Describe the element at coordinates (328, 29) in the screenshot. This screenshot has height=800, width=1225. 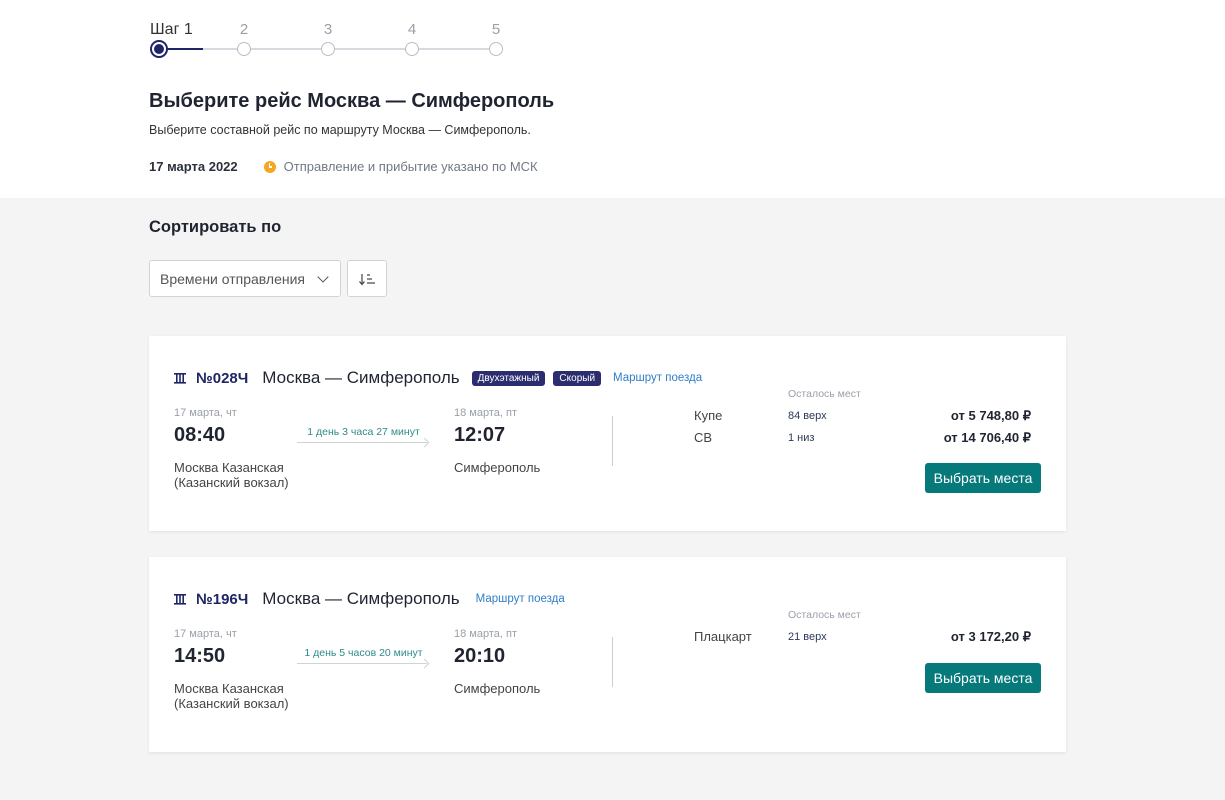
I see `stepper-step-label: 3` at that location.